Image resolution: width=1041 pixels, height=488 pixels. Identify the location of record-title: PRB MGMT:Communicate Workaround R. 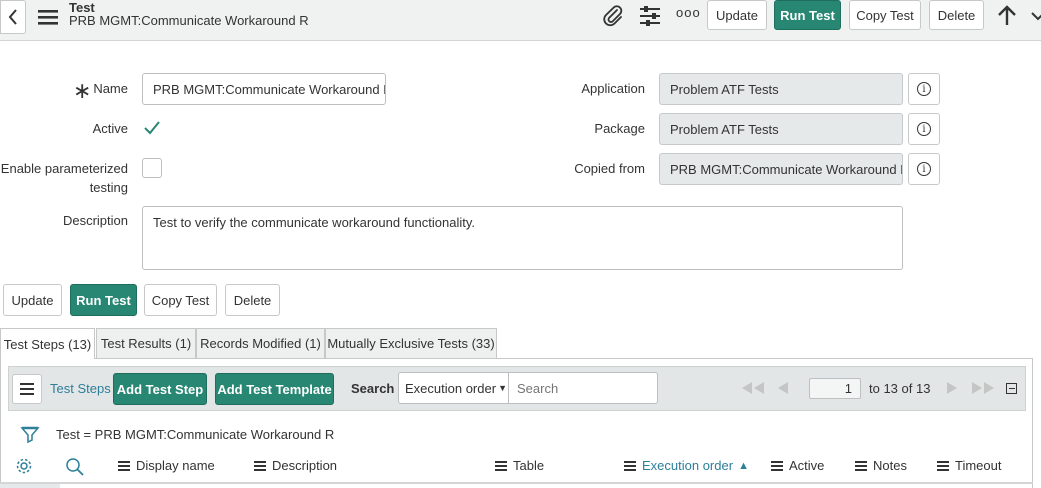
(189, 20).